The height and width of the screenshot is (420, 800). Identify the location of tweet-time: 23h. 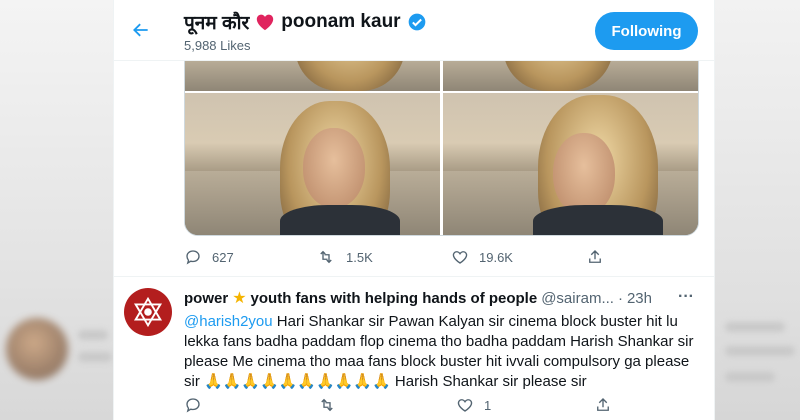
(639, 298).